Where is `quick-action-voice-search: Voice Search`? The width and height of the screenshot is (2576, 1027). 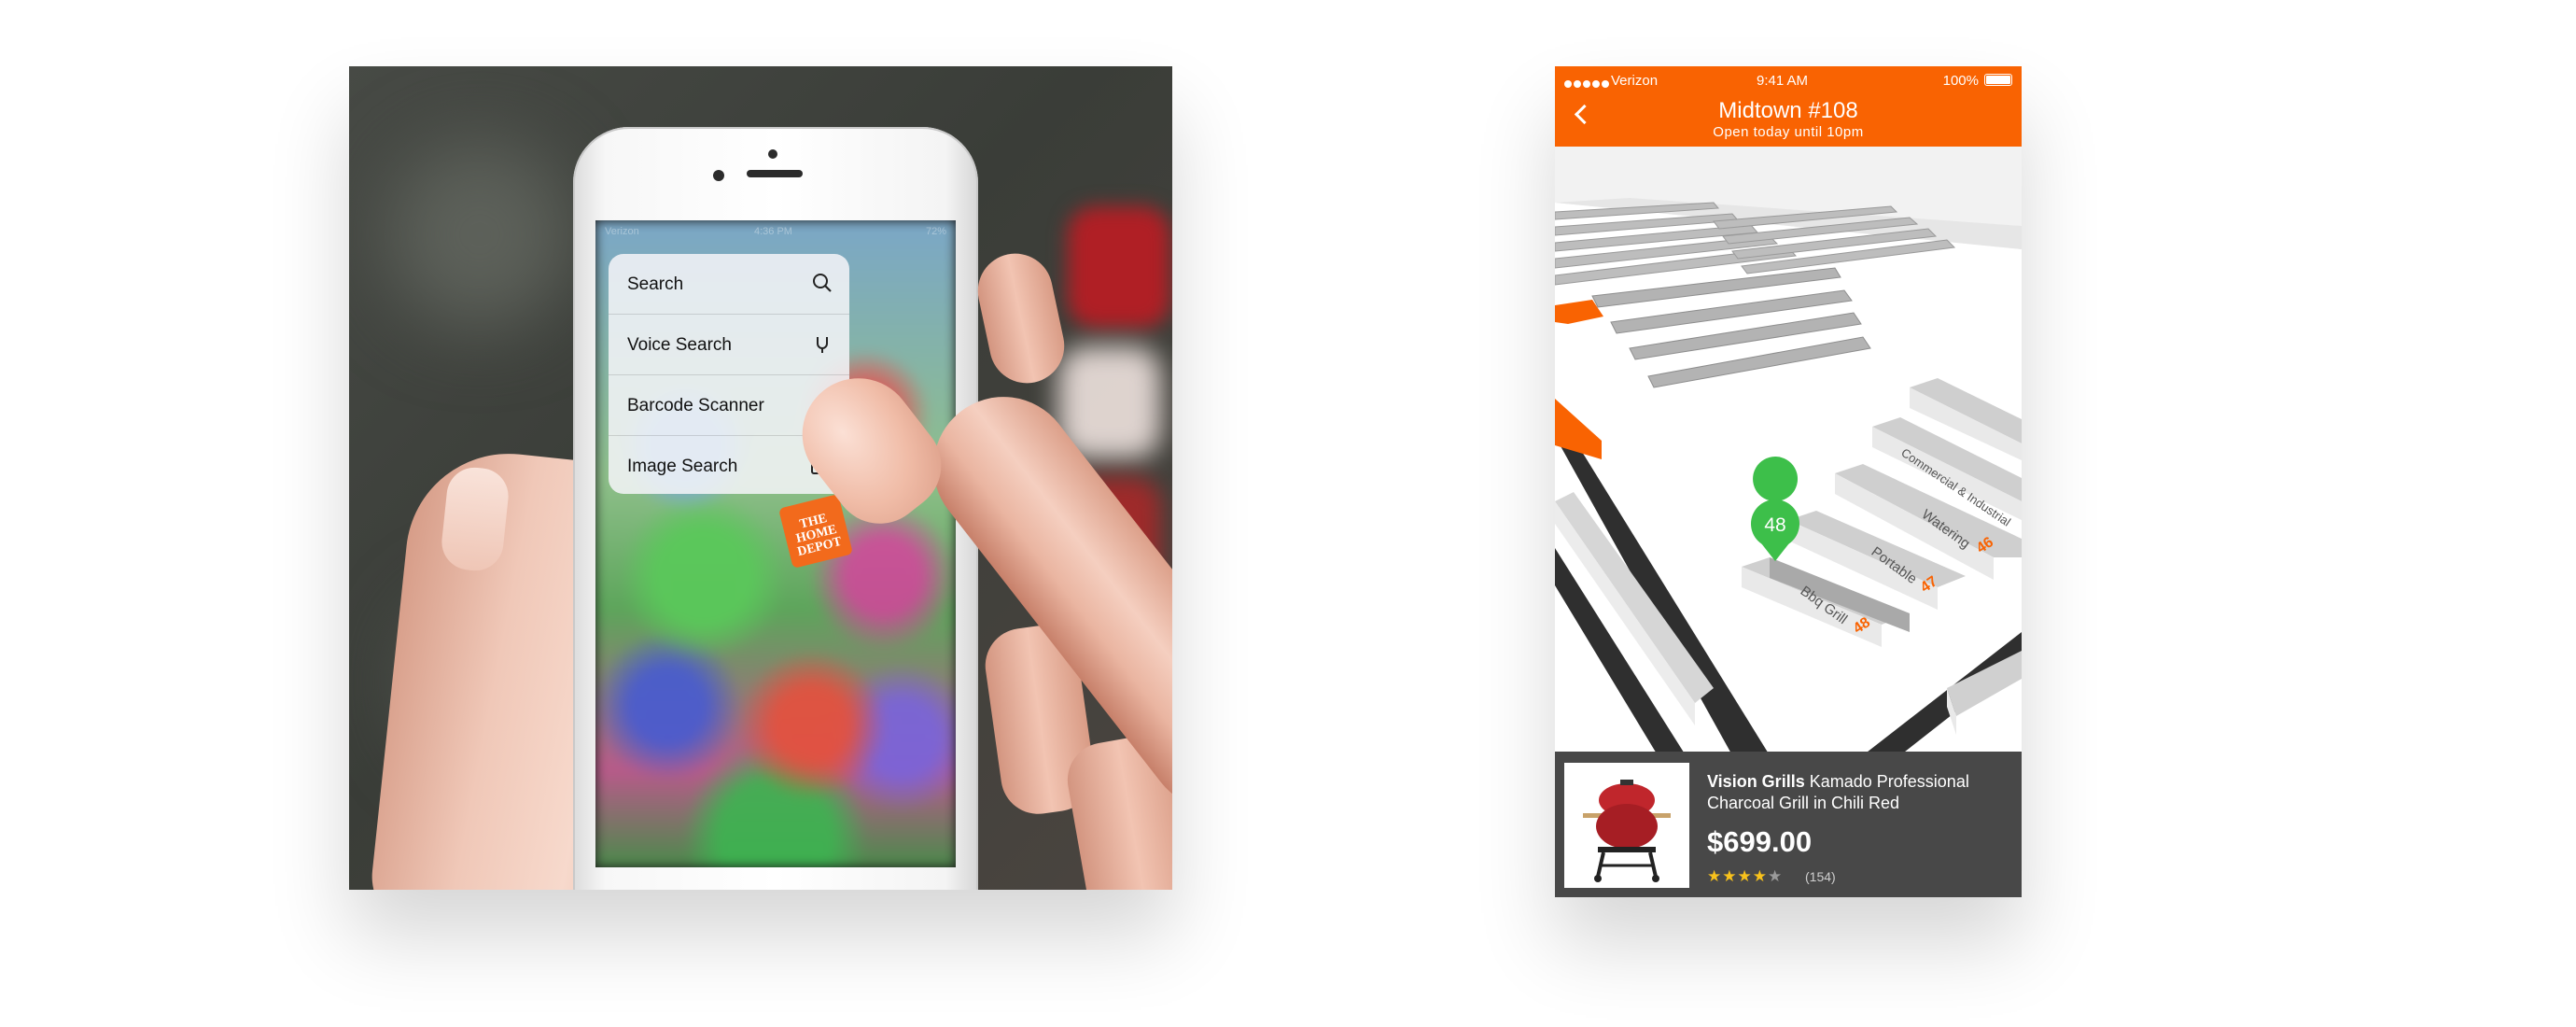
quick-action-voice-search: Voice Search is located at coordinates (729, 345).